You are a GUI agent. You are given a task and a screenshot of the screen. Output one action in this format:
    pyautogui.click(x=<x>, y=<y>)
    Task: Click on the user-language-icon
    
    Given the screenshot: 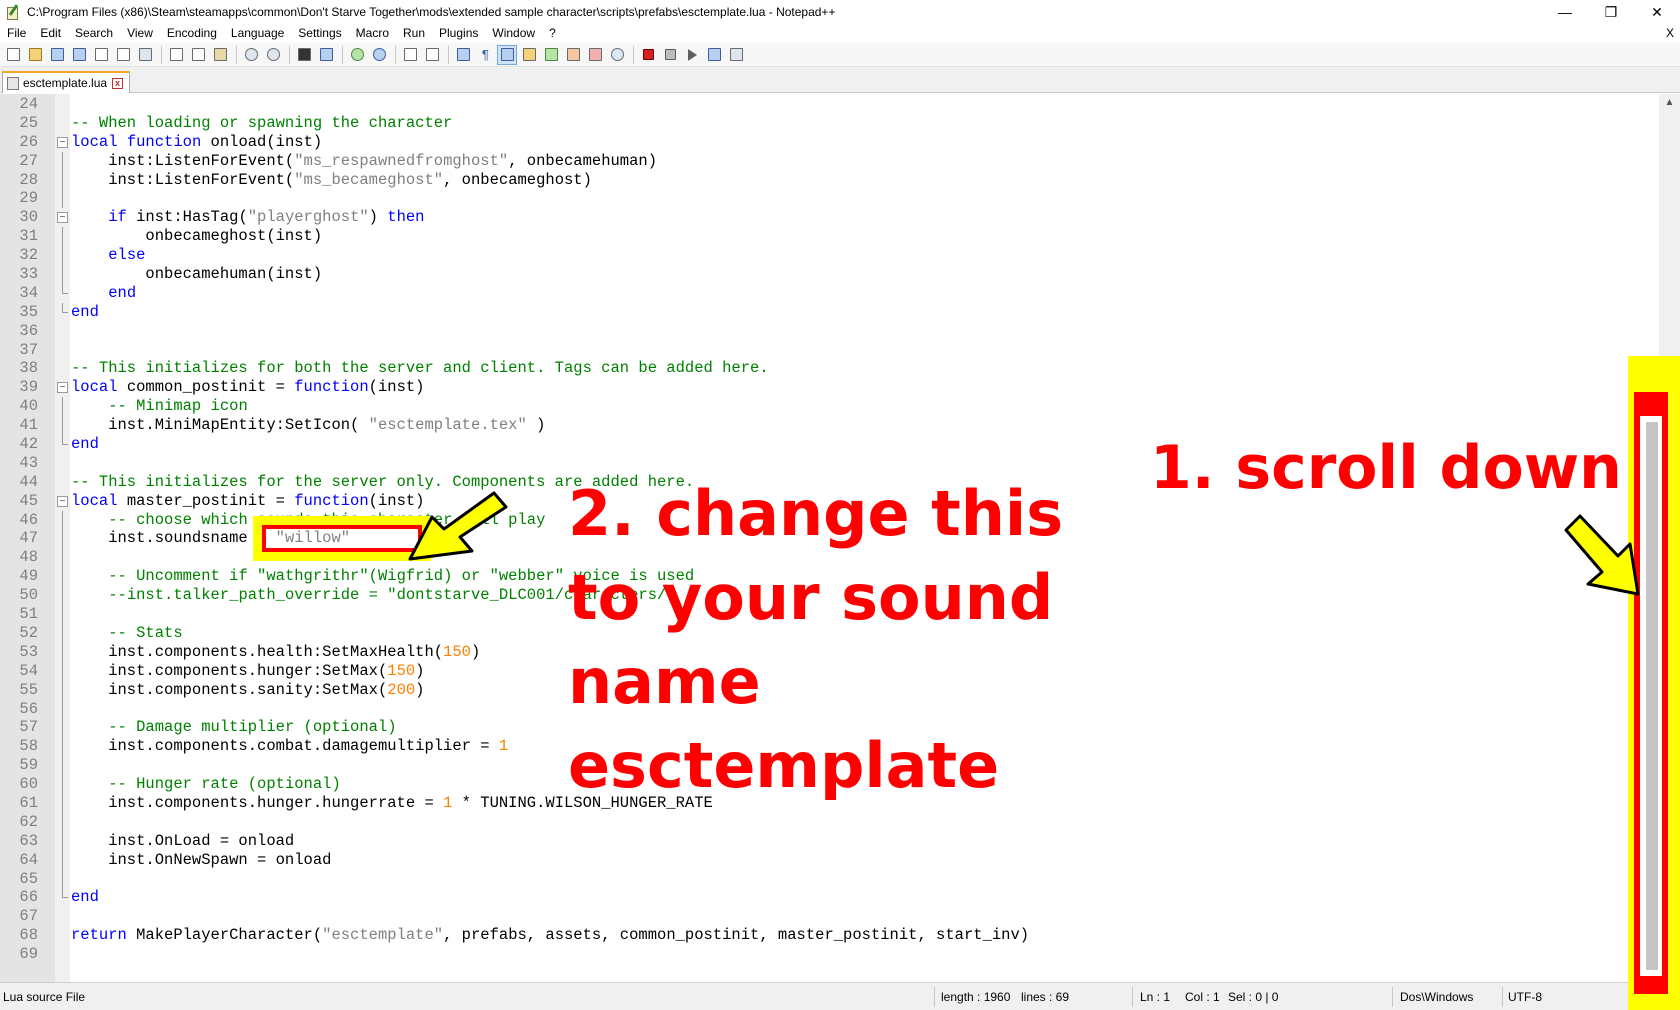 What is the action you would take?
    pyautogui.click(x=529, y=55)
    